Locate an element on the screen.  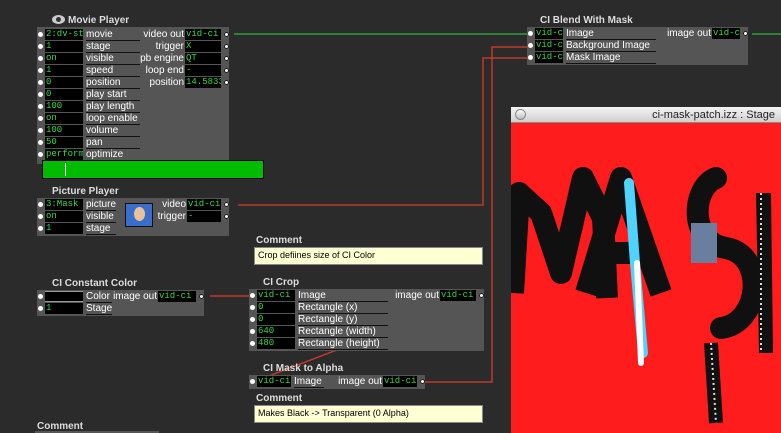
movie-player-input-row: 0 play start is located at coordinates (133, 95).